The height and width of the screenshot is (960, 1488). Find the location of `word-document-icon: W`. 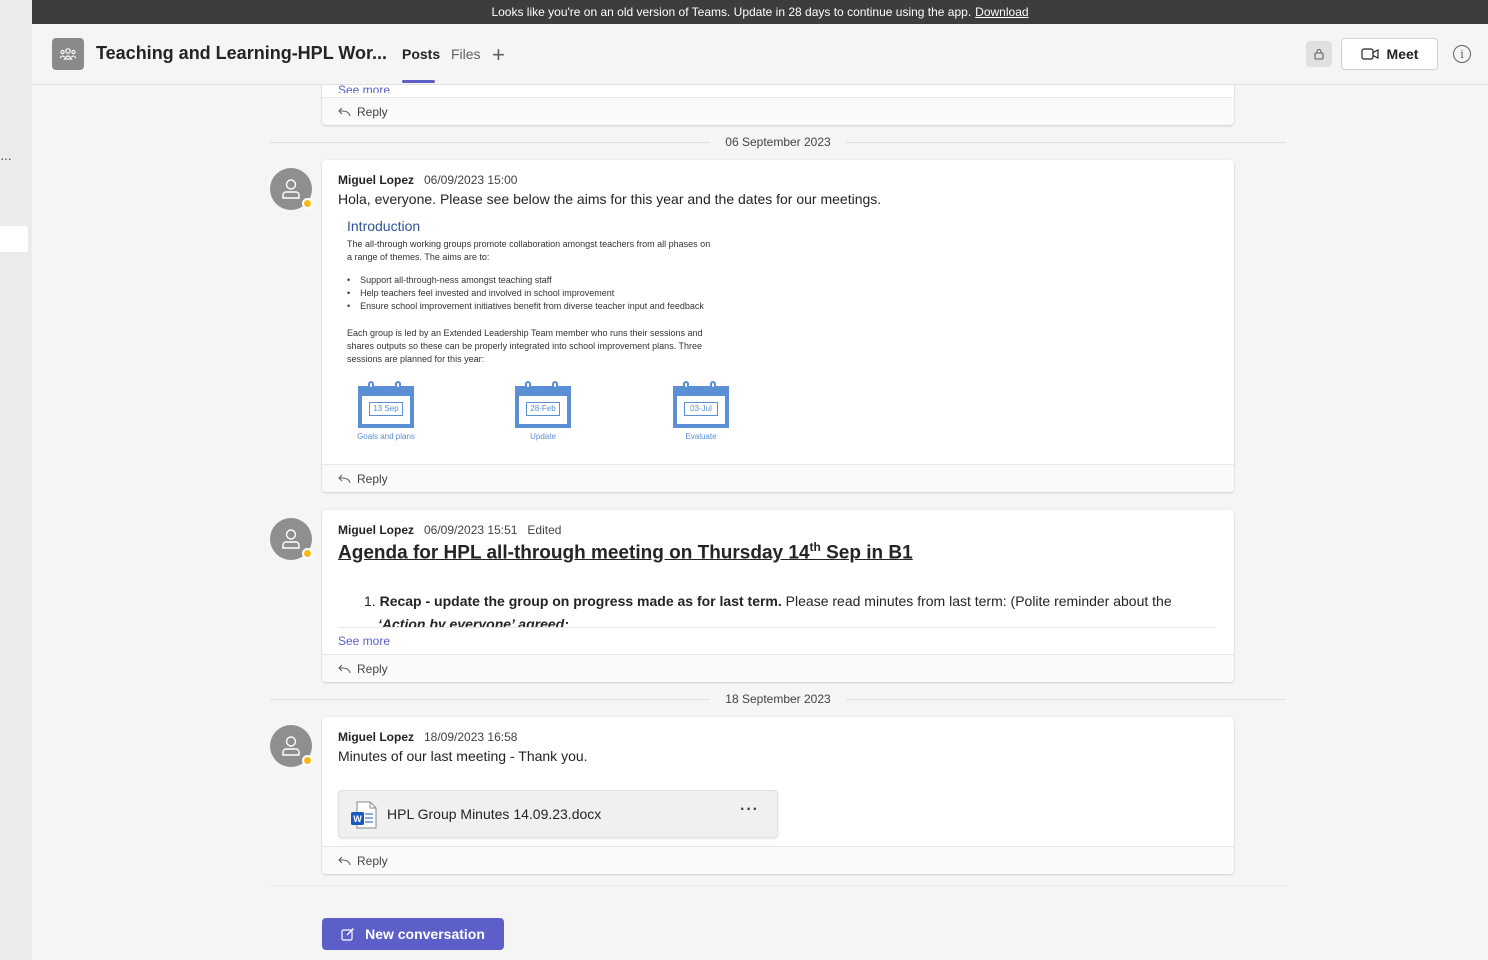

word-document-icon: W is located at coordinates (364, 815).